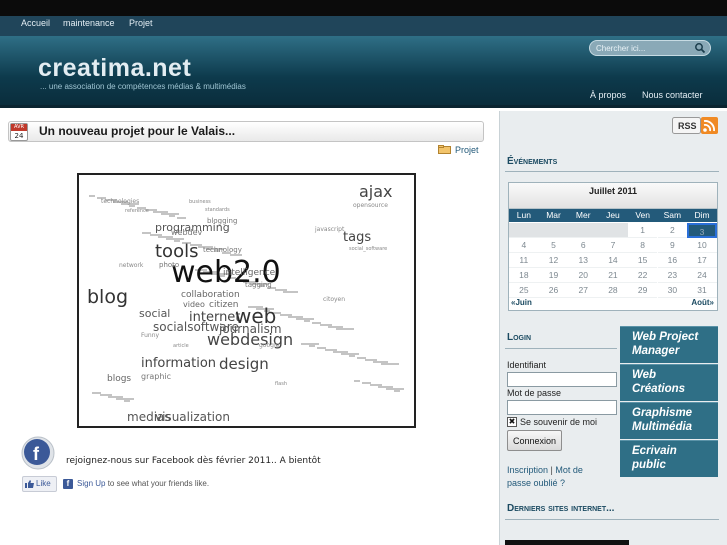  I want to click on promo-ecrivain-public: Ecrivain public, so click(669, 458).